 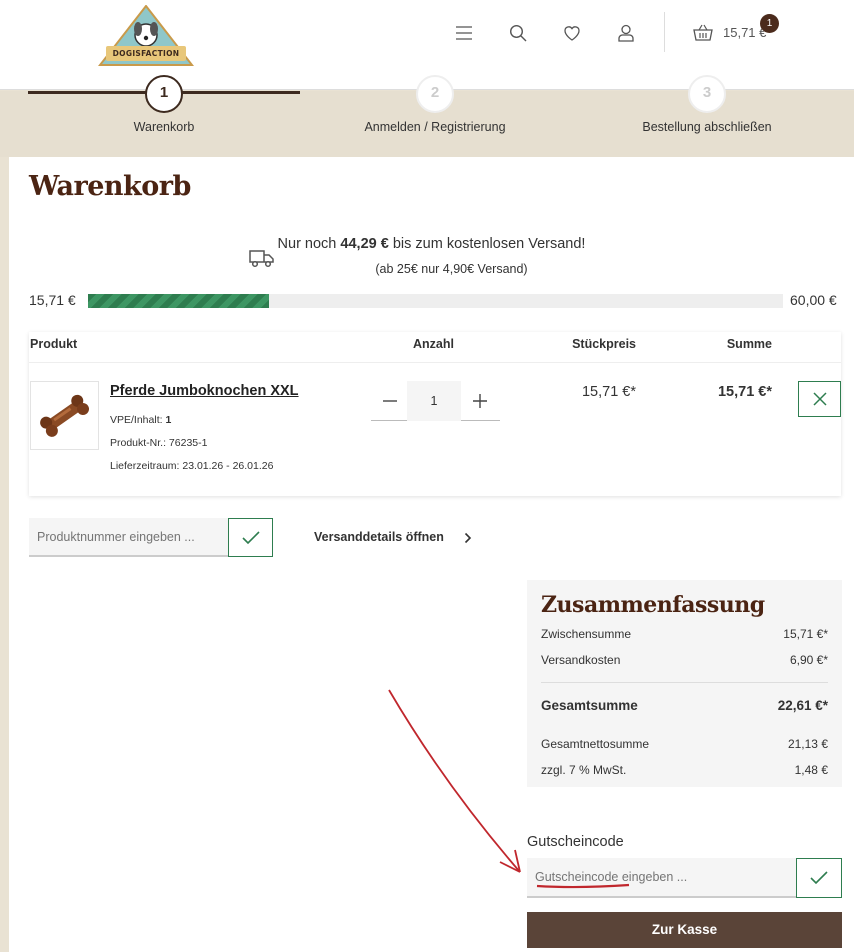 What do you see at coordinates (204, 391) in the screenshot?
I see `product-name-link: Pferde Jumboknochen XXL` at bounding box center [204, 391].